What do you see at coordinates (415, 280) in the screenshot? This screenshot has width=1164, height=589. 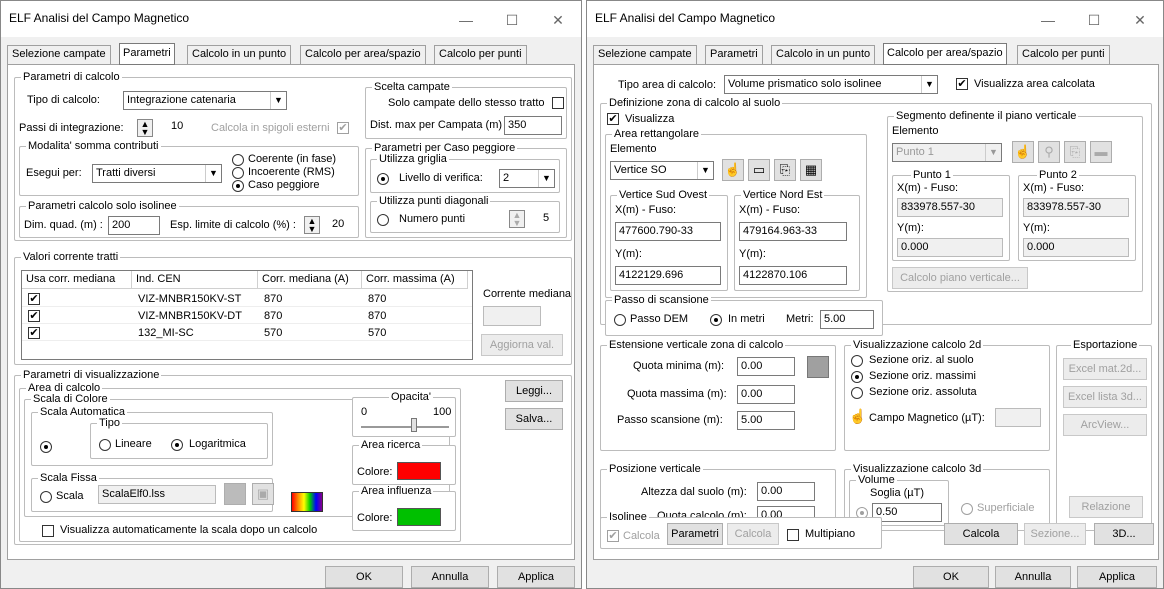 I see `col-corr-massima: Corr. massima (A)` at bounding box center [415, 280].